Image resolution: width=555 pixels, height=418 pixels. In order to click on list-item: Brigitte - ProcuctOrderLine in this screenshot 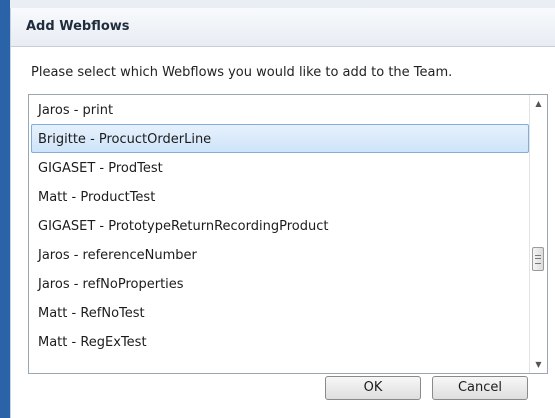, I will do `click(280, 138)`.